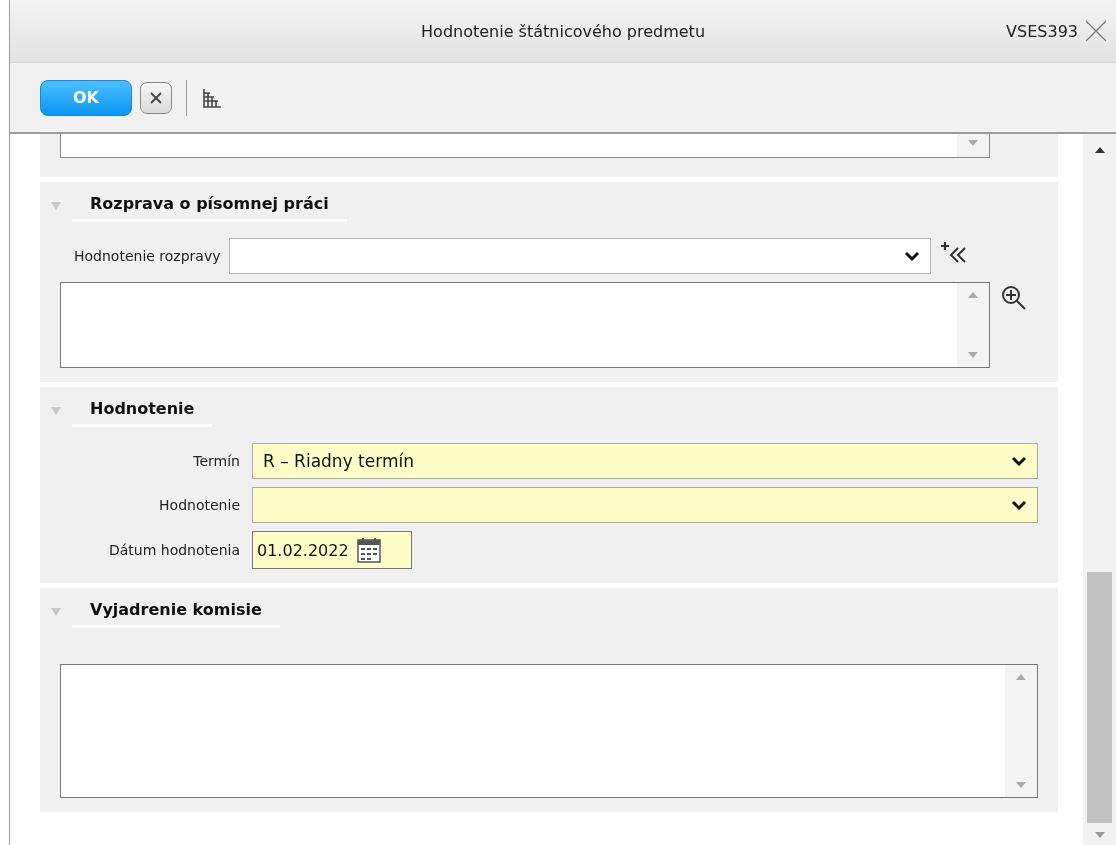  I want to click on zoom-in-icon, so click(1014, 298).